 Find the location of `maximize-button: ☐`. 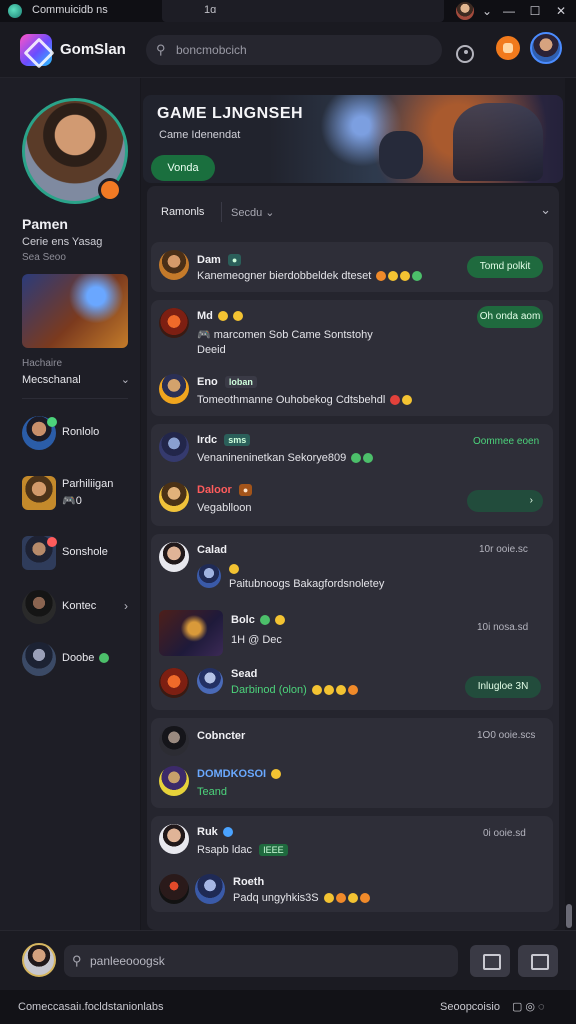

maximize-button: ☐ is located at coordinates (535, 11).